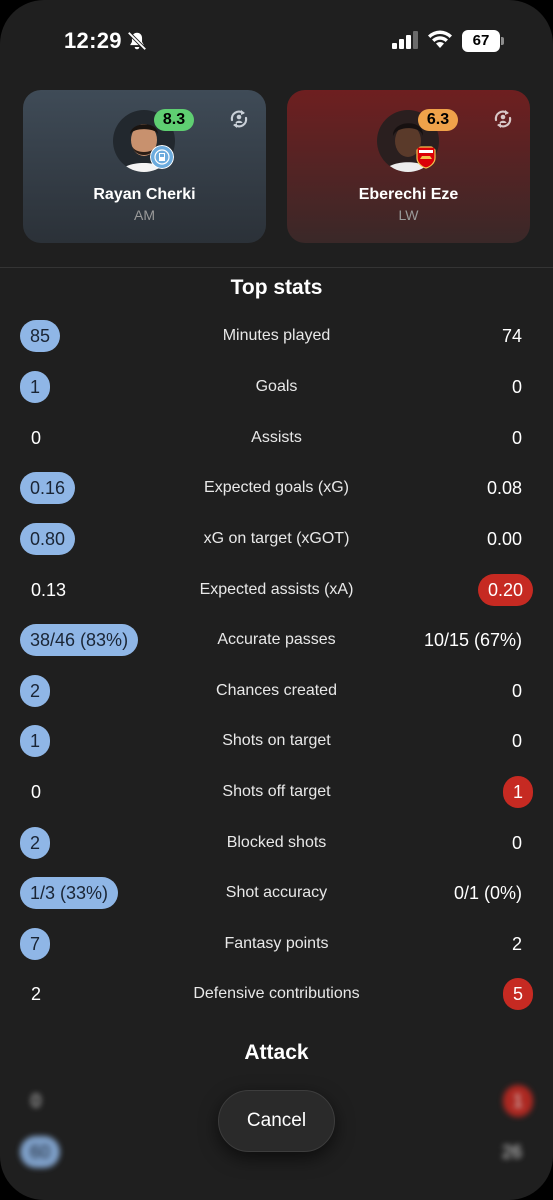 The image size is (553, 1200). I want to click on status-time: 12:29, so click(93, 40).